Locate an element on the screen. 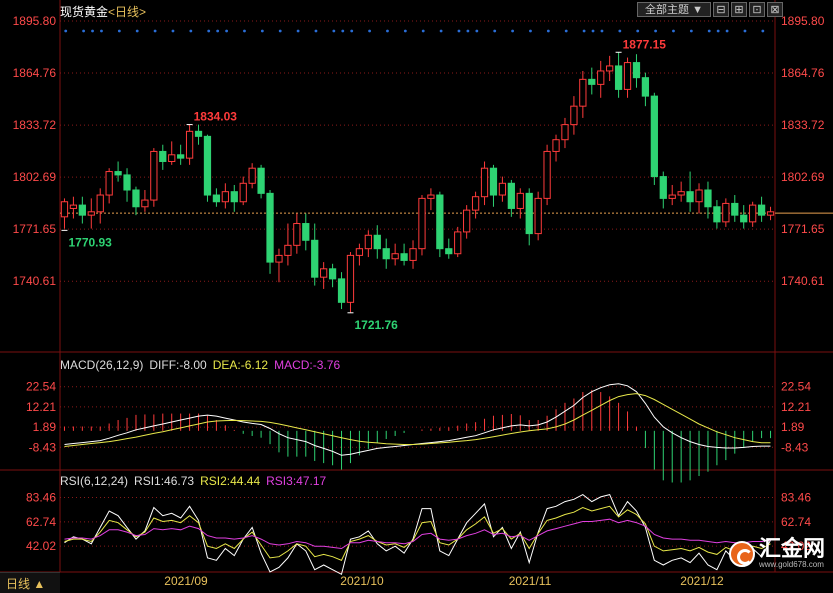 This screenshot has width=833, height=593. price-annotation: 1721.76 is located at coordinates (376, 325).